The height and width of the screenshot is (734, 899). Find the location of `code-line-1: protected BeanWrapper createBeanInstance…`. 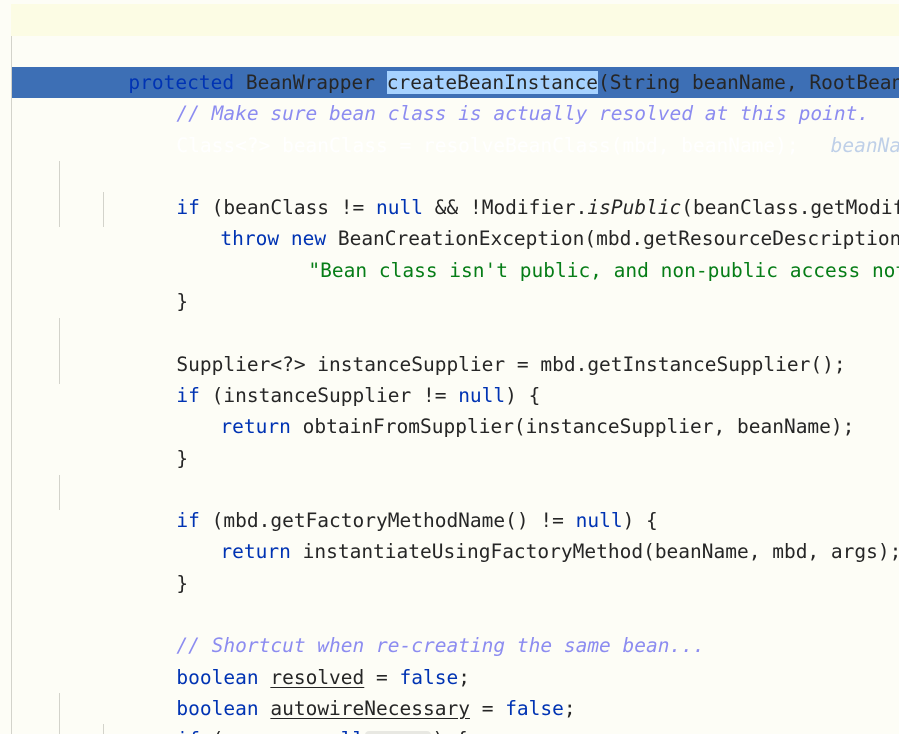

code-line-1: protected BeanWrapper createBeanInstance… is located at coordinates (449, 49).